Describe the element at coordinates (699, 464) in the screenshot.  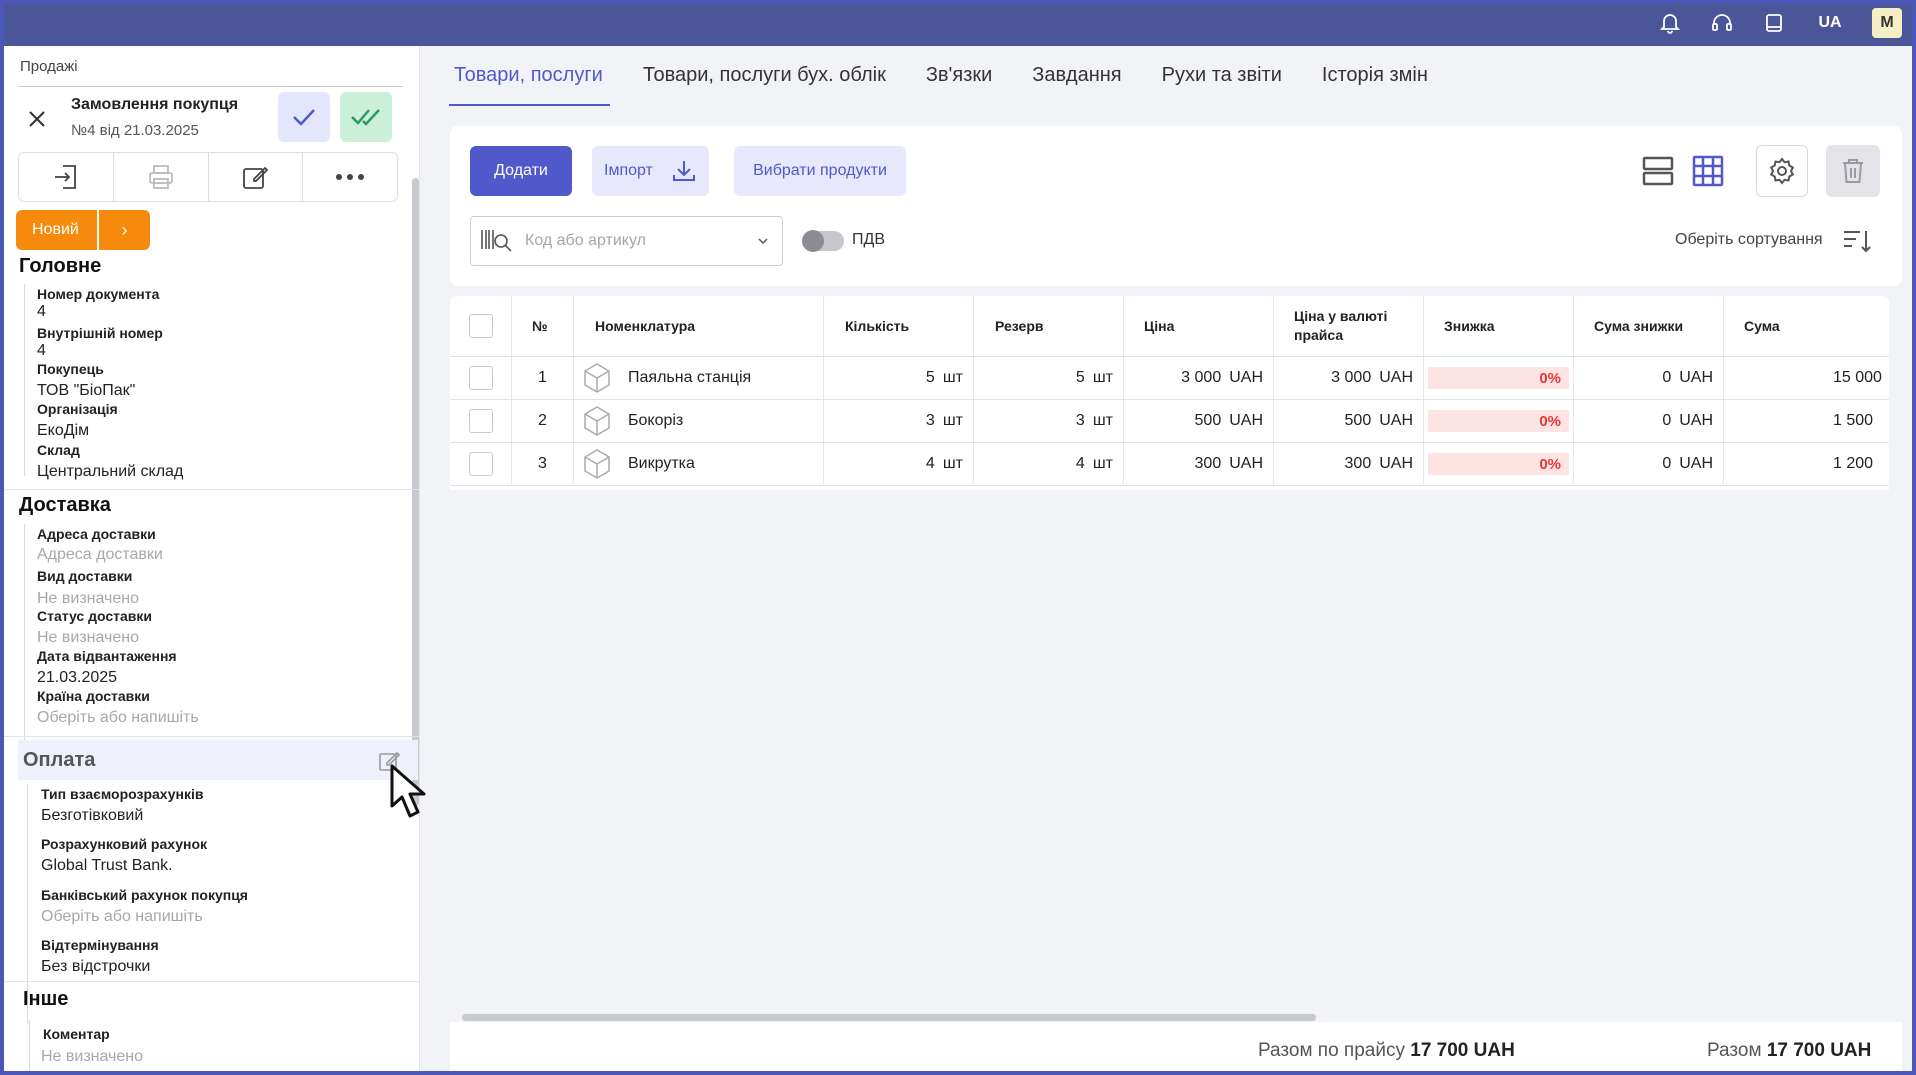
I see `row-name-cell: Викрутка` at that location.